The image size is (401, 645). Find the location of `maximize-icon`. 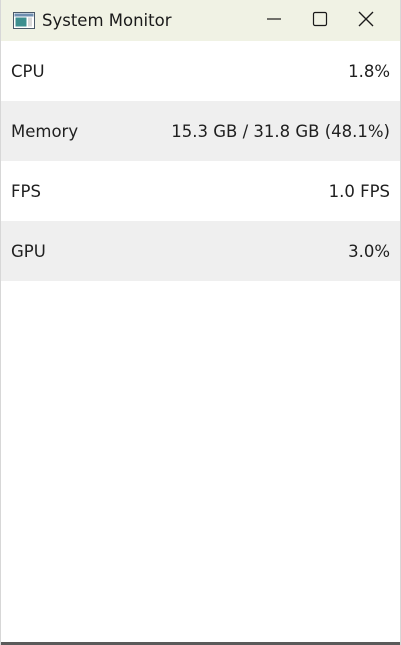

maximize-icon is located at coordinates (320, 21).